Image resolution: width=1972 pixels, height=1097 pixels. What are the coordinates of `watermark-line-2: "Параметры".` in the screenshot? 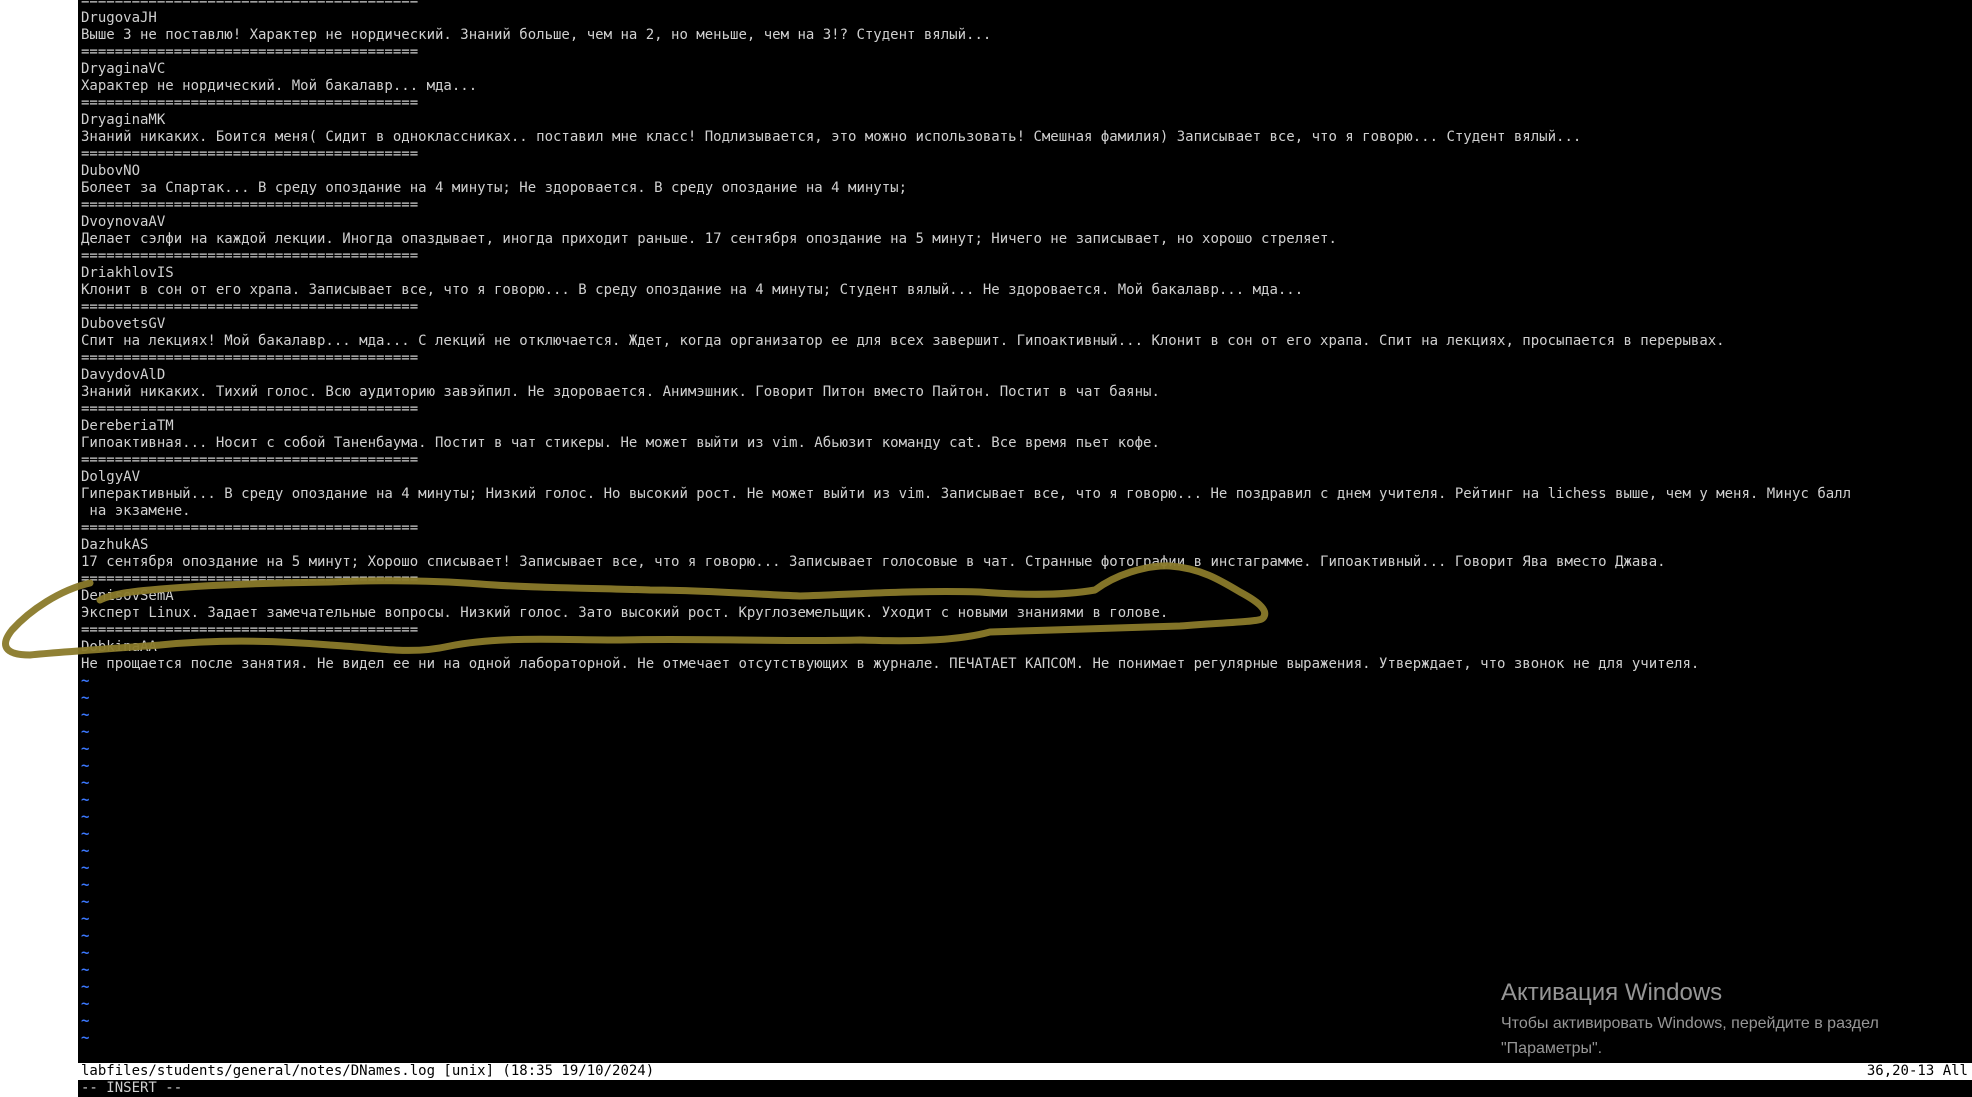 It's located at (1552, 1048).